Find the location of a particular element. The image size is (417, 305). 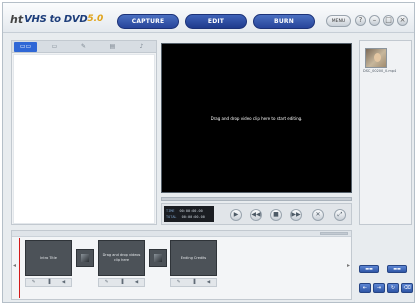

logo-ht: ht is located at coordinates (17, 19).